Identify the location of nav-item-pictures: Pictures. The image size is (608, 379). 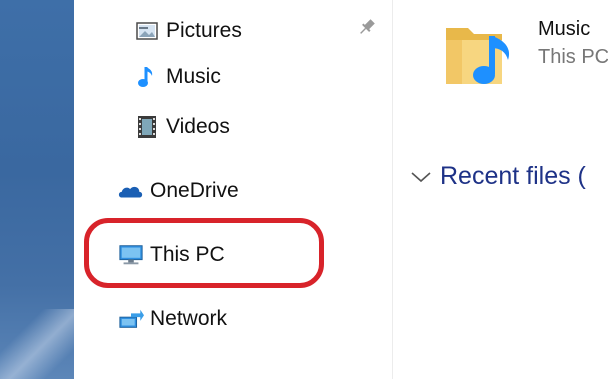
(188, 31).